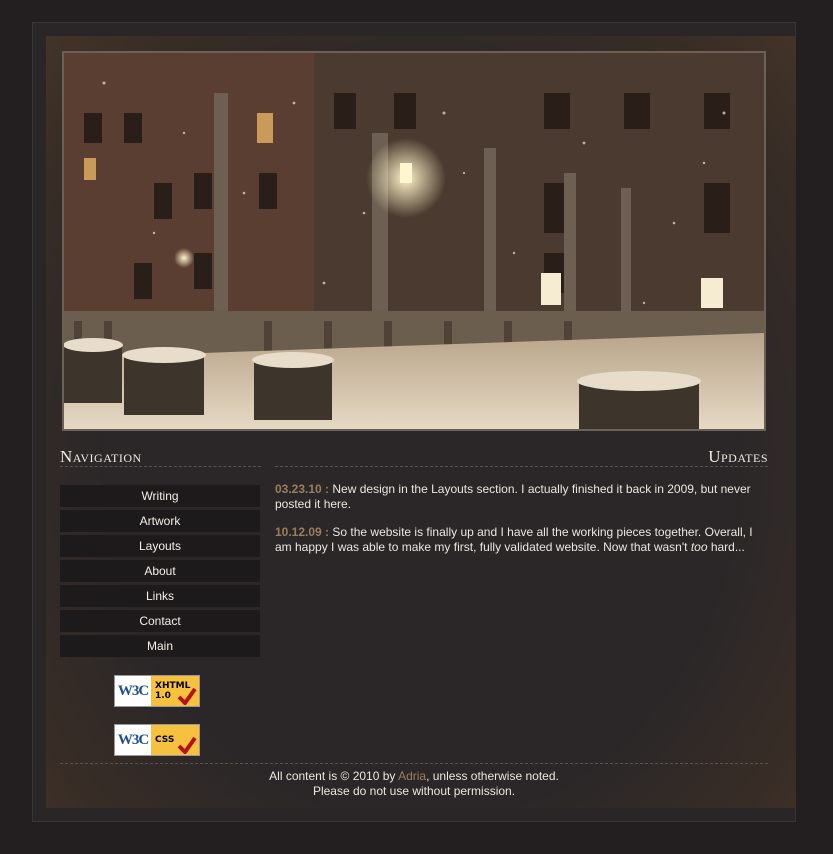 Image resolution: width=833 pixels, height=854 pixels. What do you see at coordinates (160, 596) in the screenshot?
I see `nav-item-links: Links` at bounding box center [160, 596].